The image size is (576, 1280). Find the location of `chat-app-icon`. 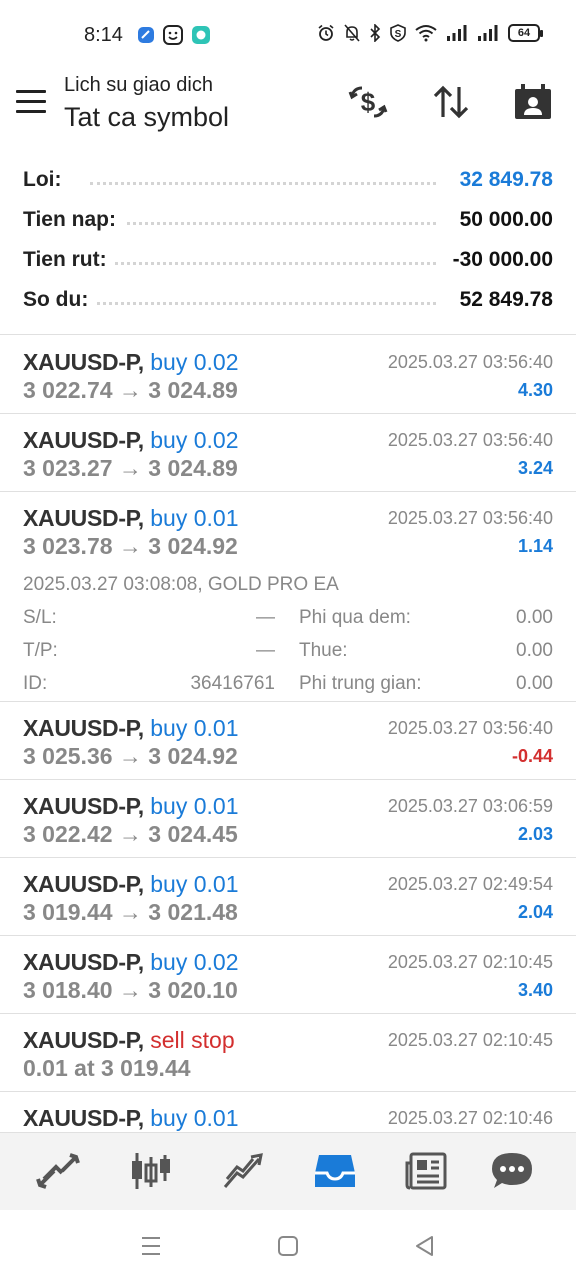

chat-app-icon is located at coordinates (201, 35).